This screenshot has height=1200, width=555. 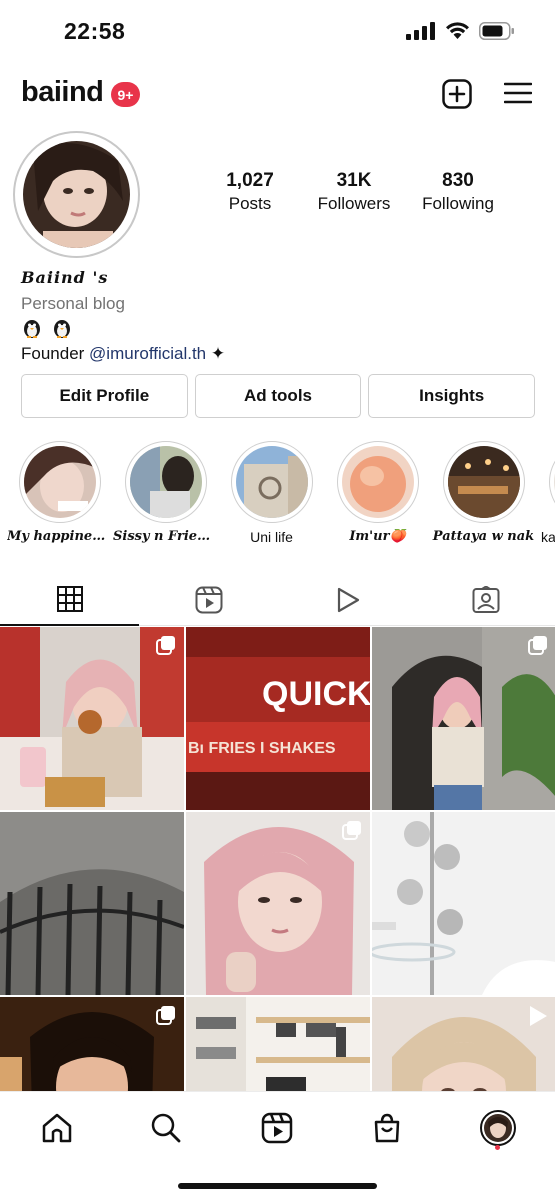 What do you see at coordinates (65, 277) in the screenshot?
I see `display-name: Baiind 's` at bounding box center [65, 277].